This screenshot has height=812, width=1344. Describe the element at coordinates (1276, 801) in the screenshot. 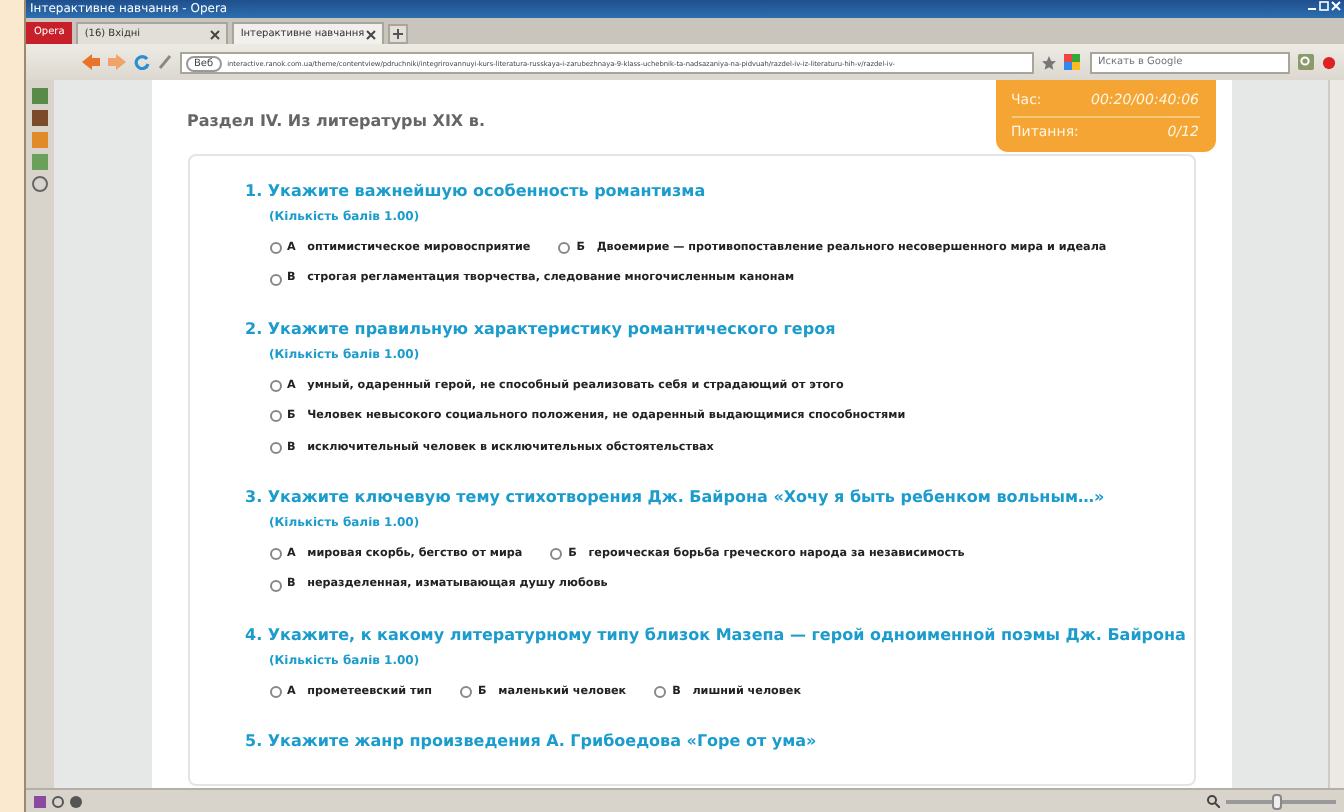

I see `zoom-slider-thumb` at that location.